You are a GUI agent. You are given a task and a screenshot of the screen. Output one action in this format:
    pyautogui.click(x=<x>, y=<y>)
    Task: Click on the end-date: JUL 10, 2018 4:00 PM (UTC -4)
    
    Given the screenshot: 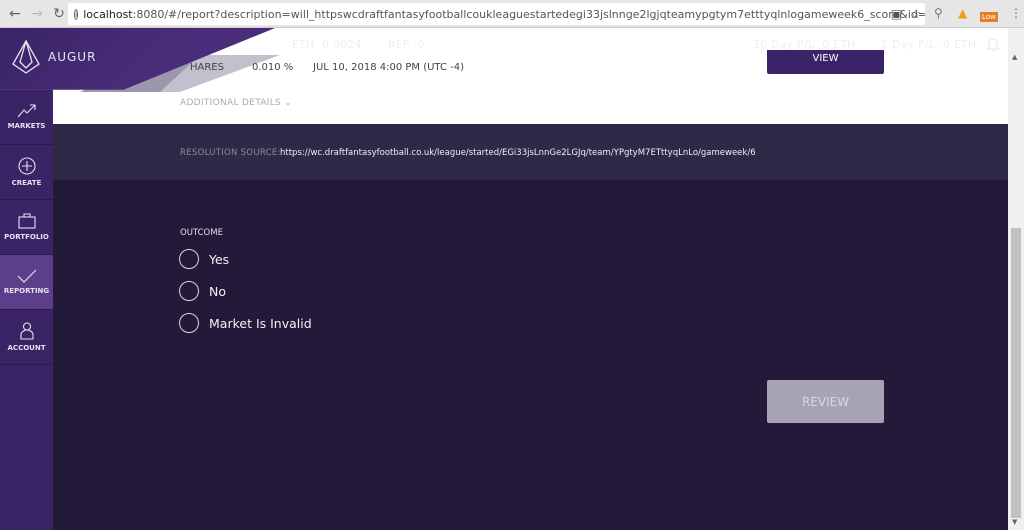 What is the action you would take?
    pyautogui.click(x=388, y=67)
    